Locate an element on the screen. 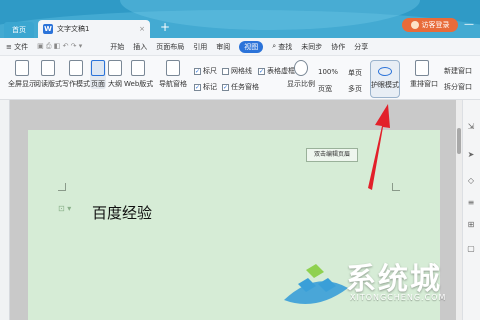  markup-checkbox: ✓ 标记 is located at coordinates (205, 87).